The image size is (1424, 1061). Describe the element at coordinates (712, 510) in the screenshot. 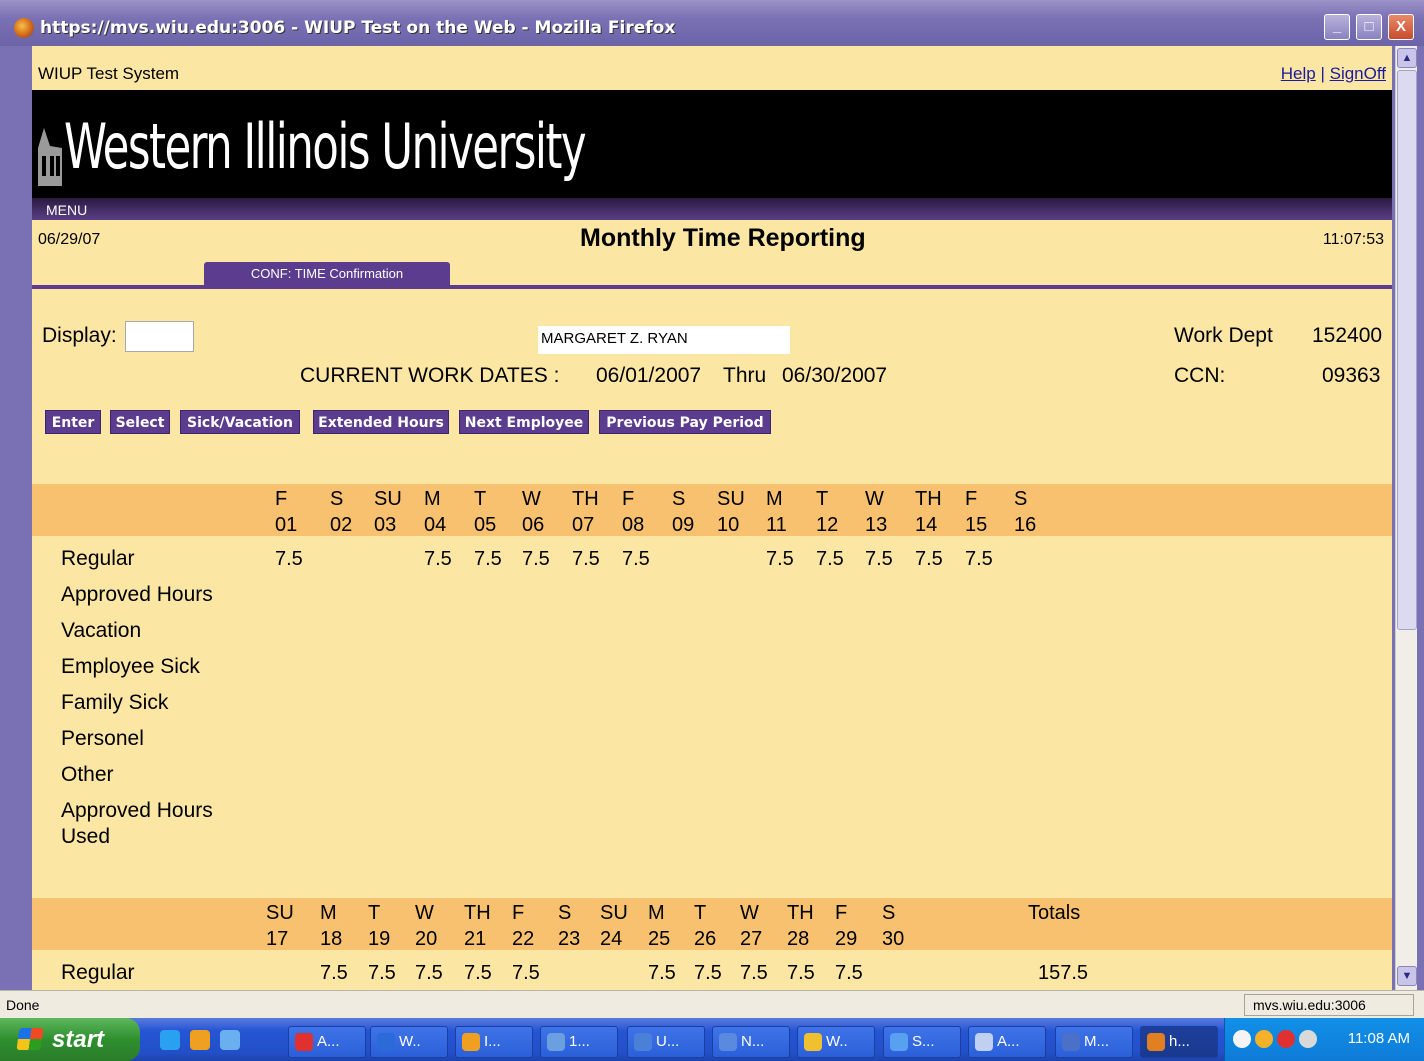

I see `period1-header-band` at that location.